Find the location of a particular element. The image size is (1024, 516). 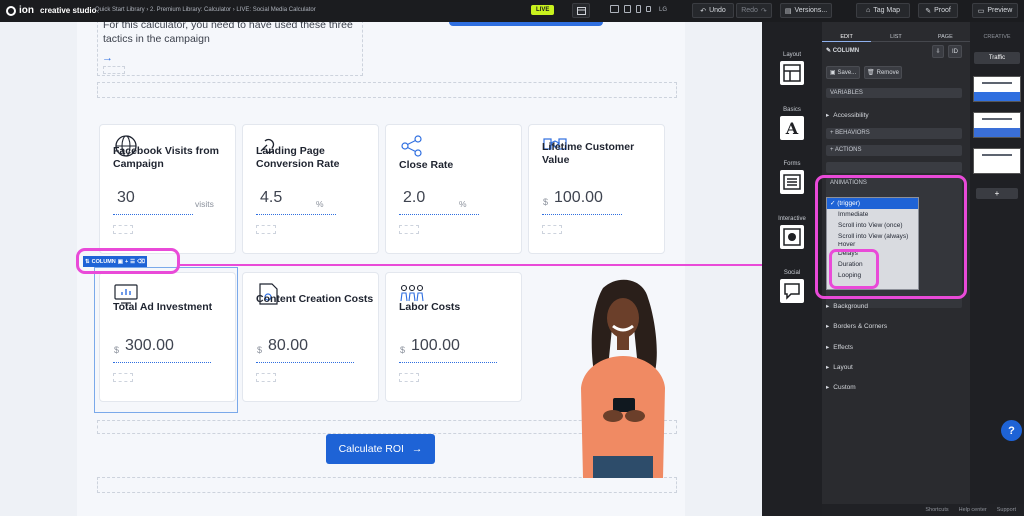

card-lifetime-customer-value: Lifetime Customer Value $ 100.00 is located at coordinates (596, 189).